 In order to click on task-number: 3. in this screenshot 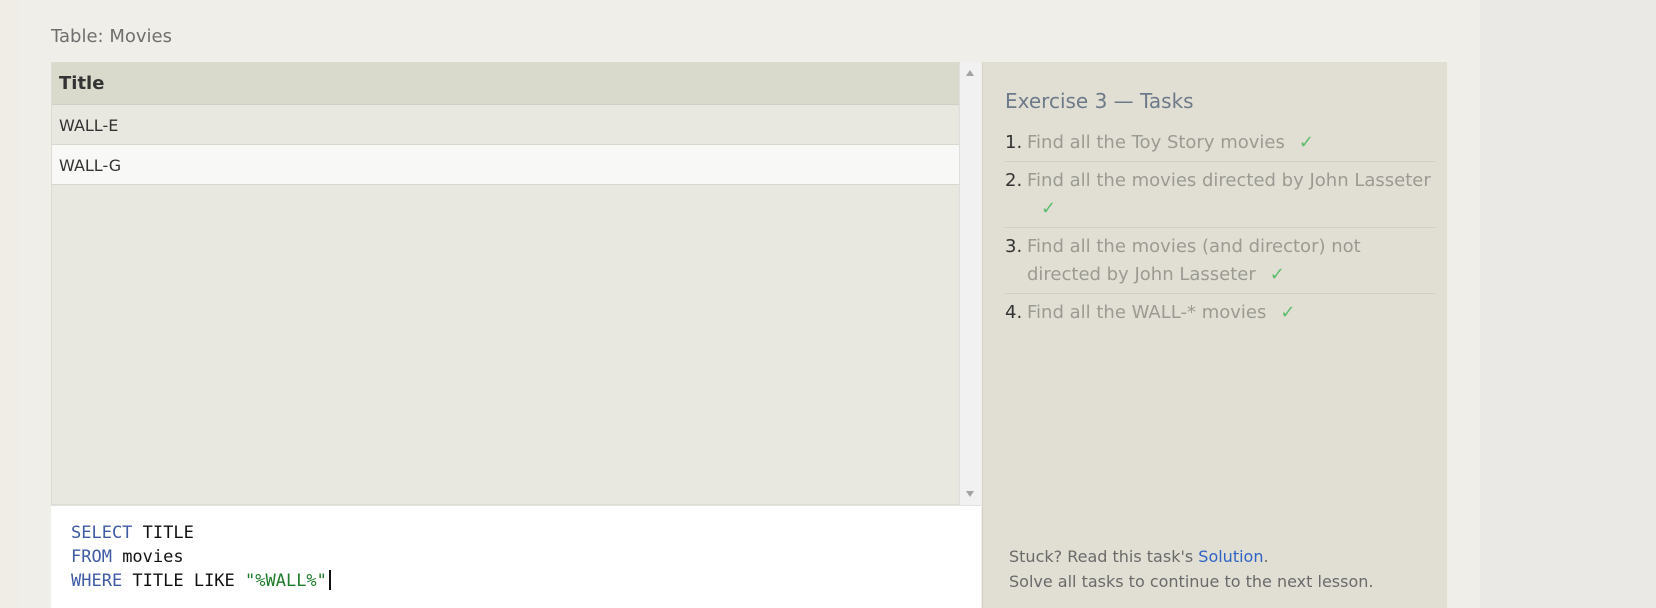, I will do `click(1014, 246)`.